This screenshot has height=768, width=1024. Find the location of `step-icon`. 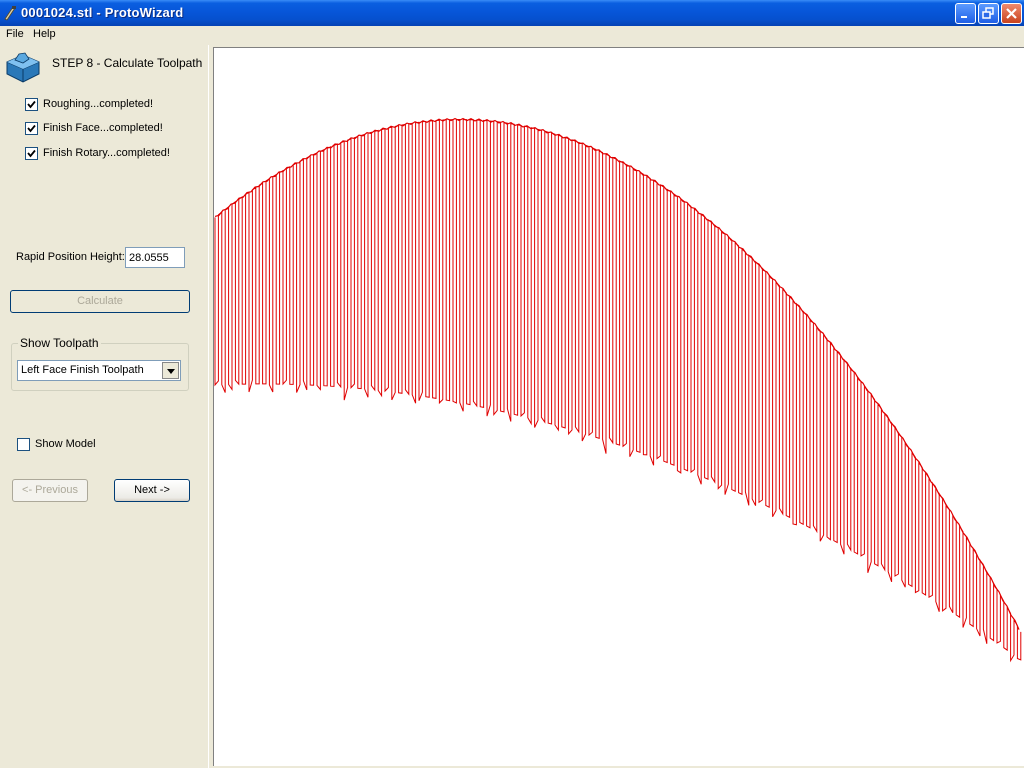

step-icon is located at coordinates (23, 67).